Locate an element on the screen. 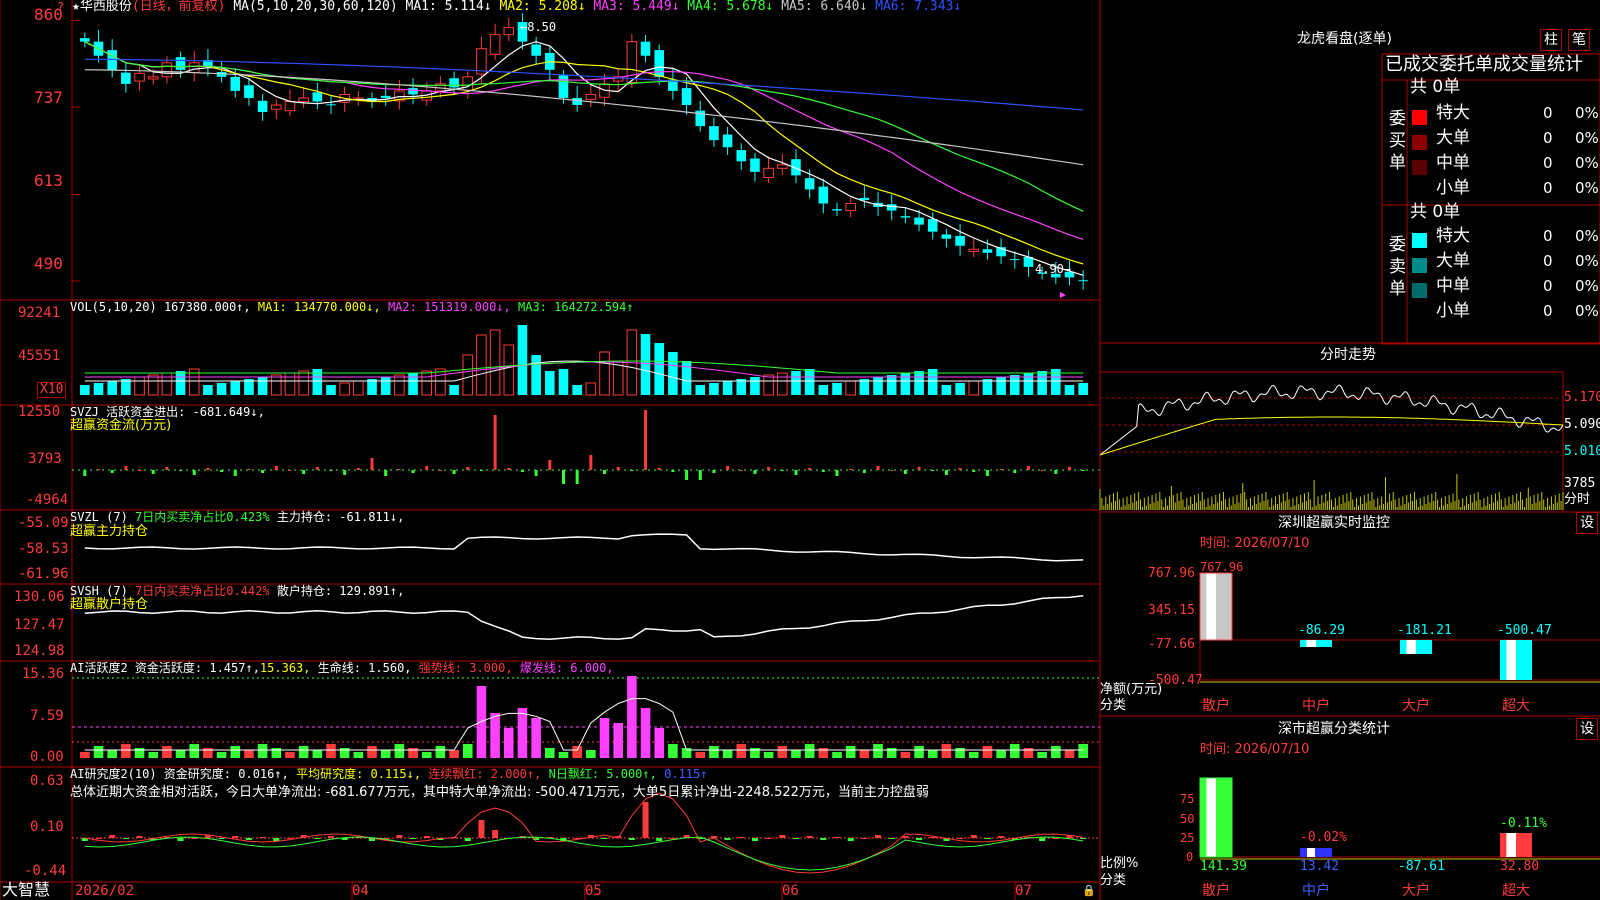 The width and height of the screenshot is (1600, 900). app-logo: 大智慧 is located at coordinates (26, 890).